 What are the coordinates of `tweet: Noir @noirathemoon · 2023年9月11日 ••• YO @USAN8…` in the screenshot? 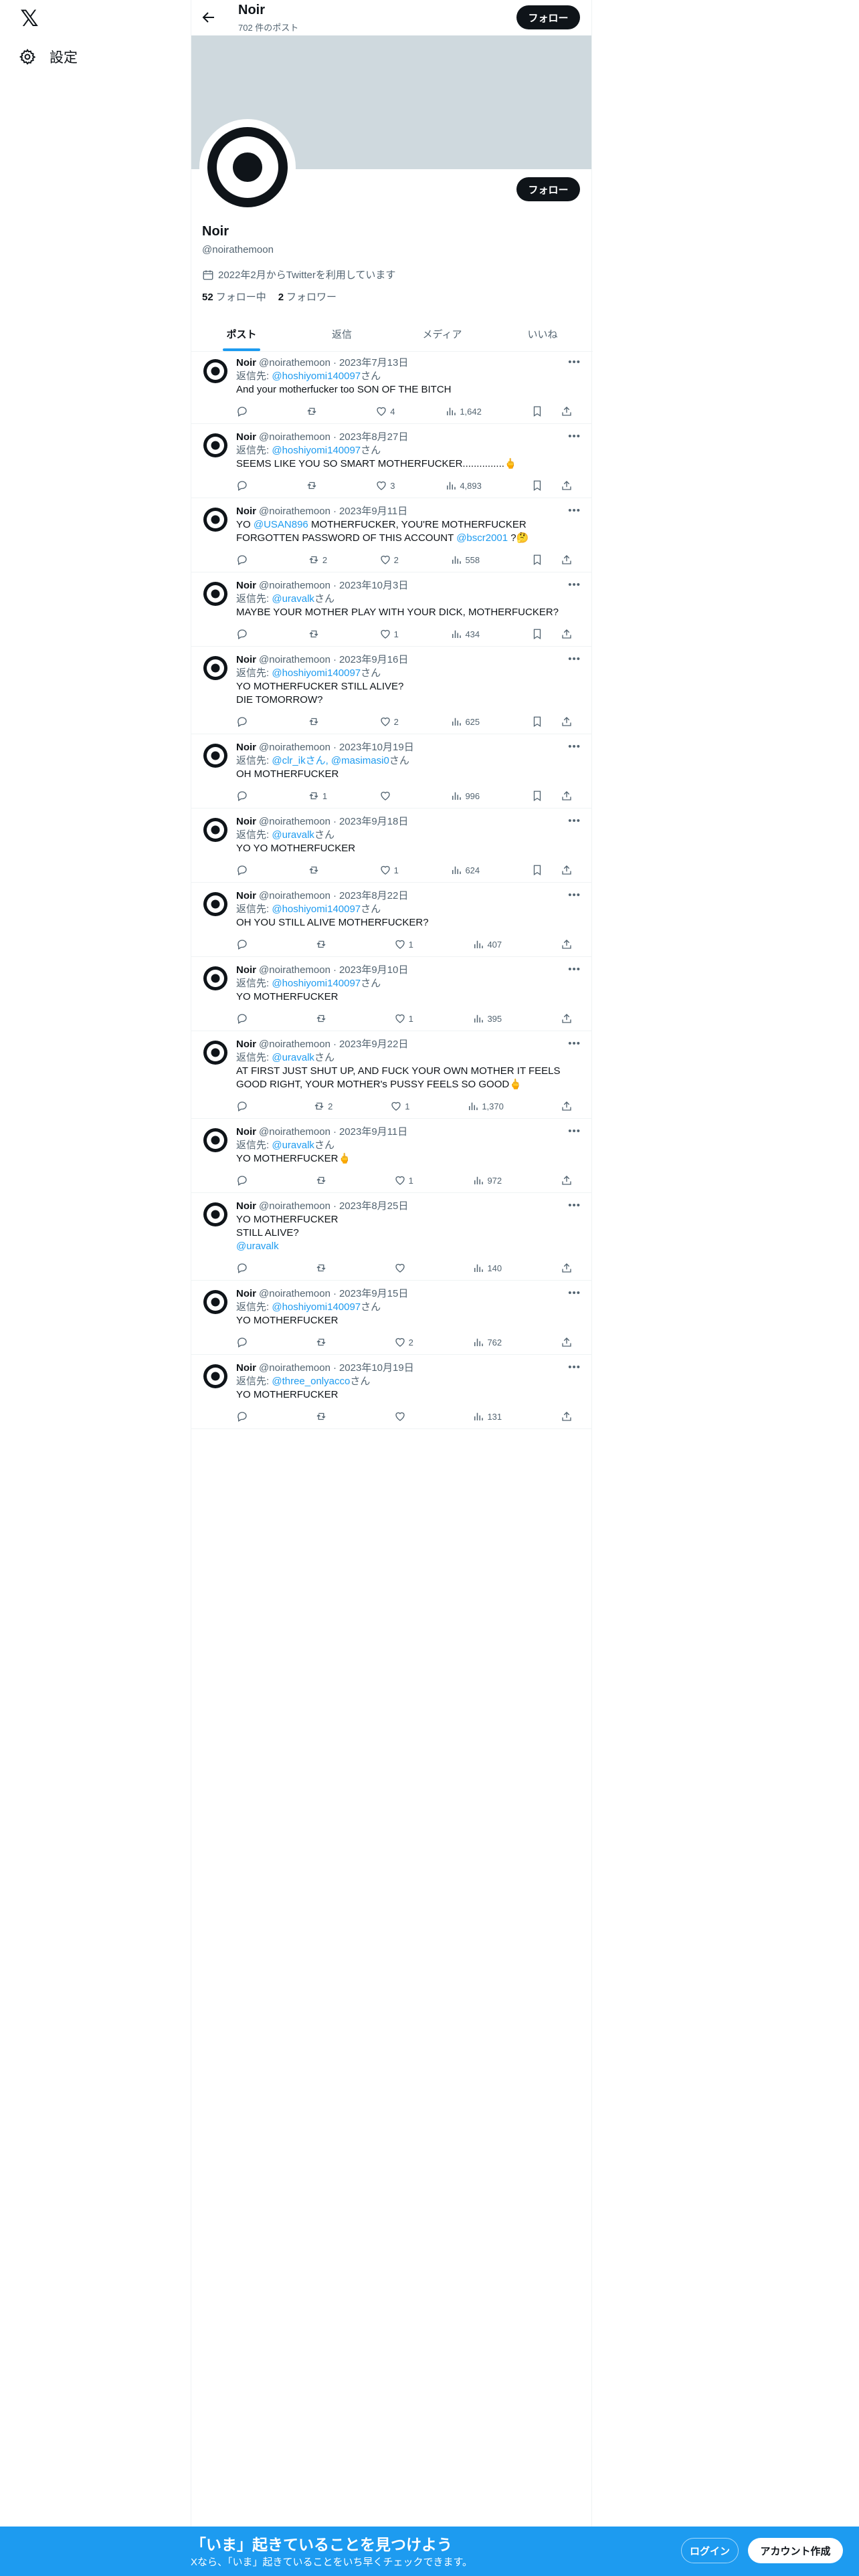 It's located at (391, 535).